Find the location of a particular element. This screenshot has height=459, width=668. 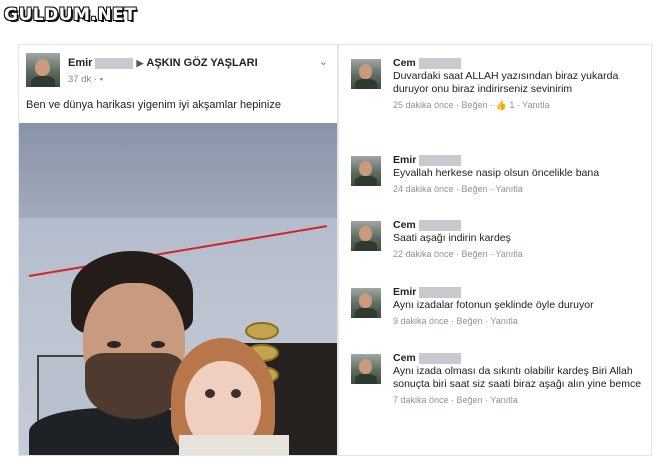

comment-text: Saati aşağı indirin kardeş is located at coordinates (452, 238).